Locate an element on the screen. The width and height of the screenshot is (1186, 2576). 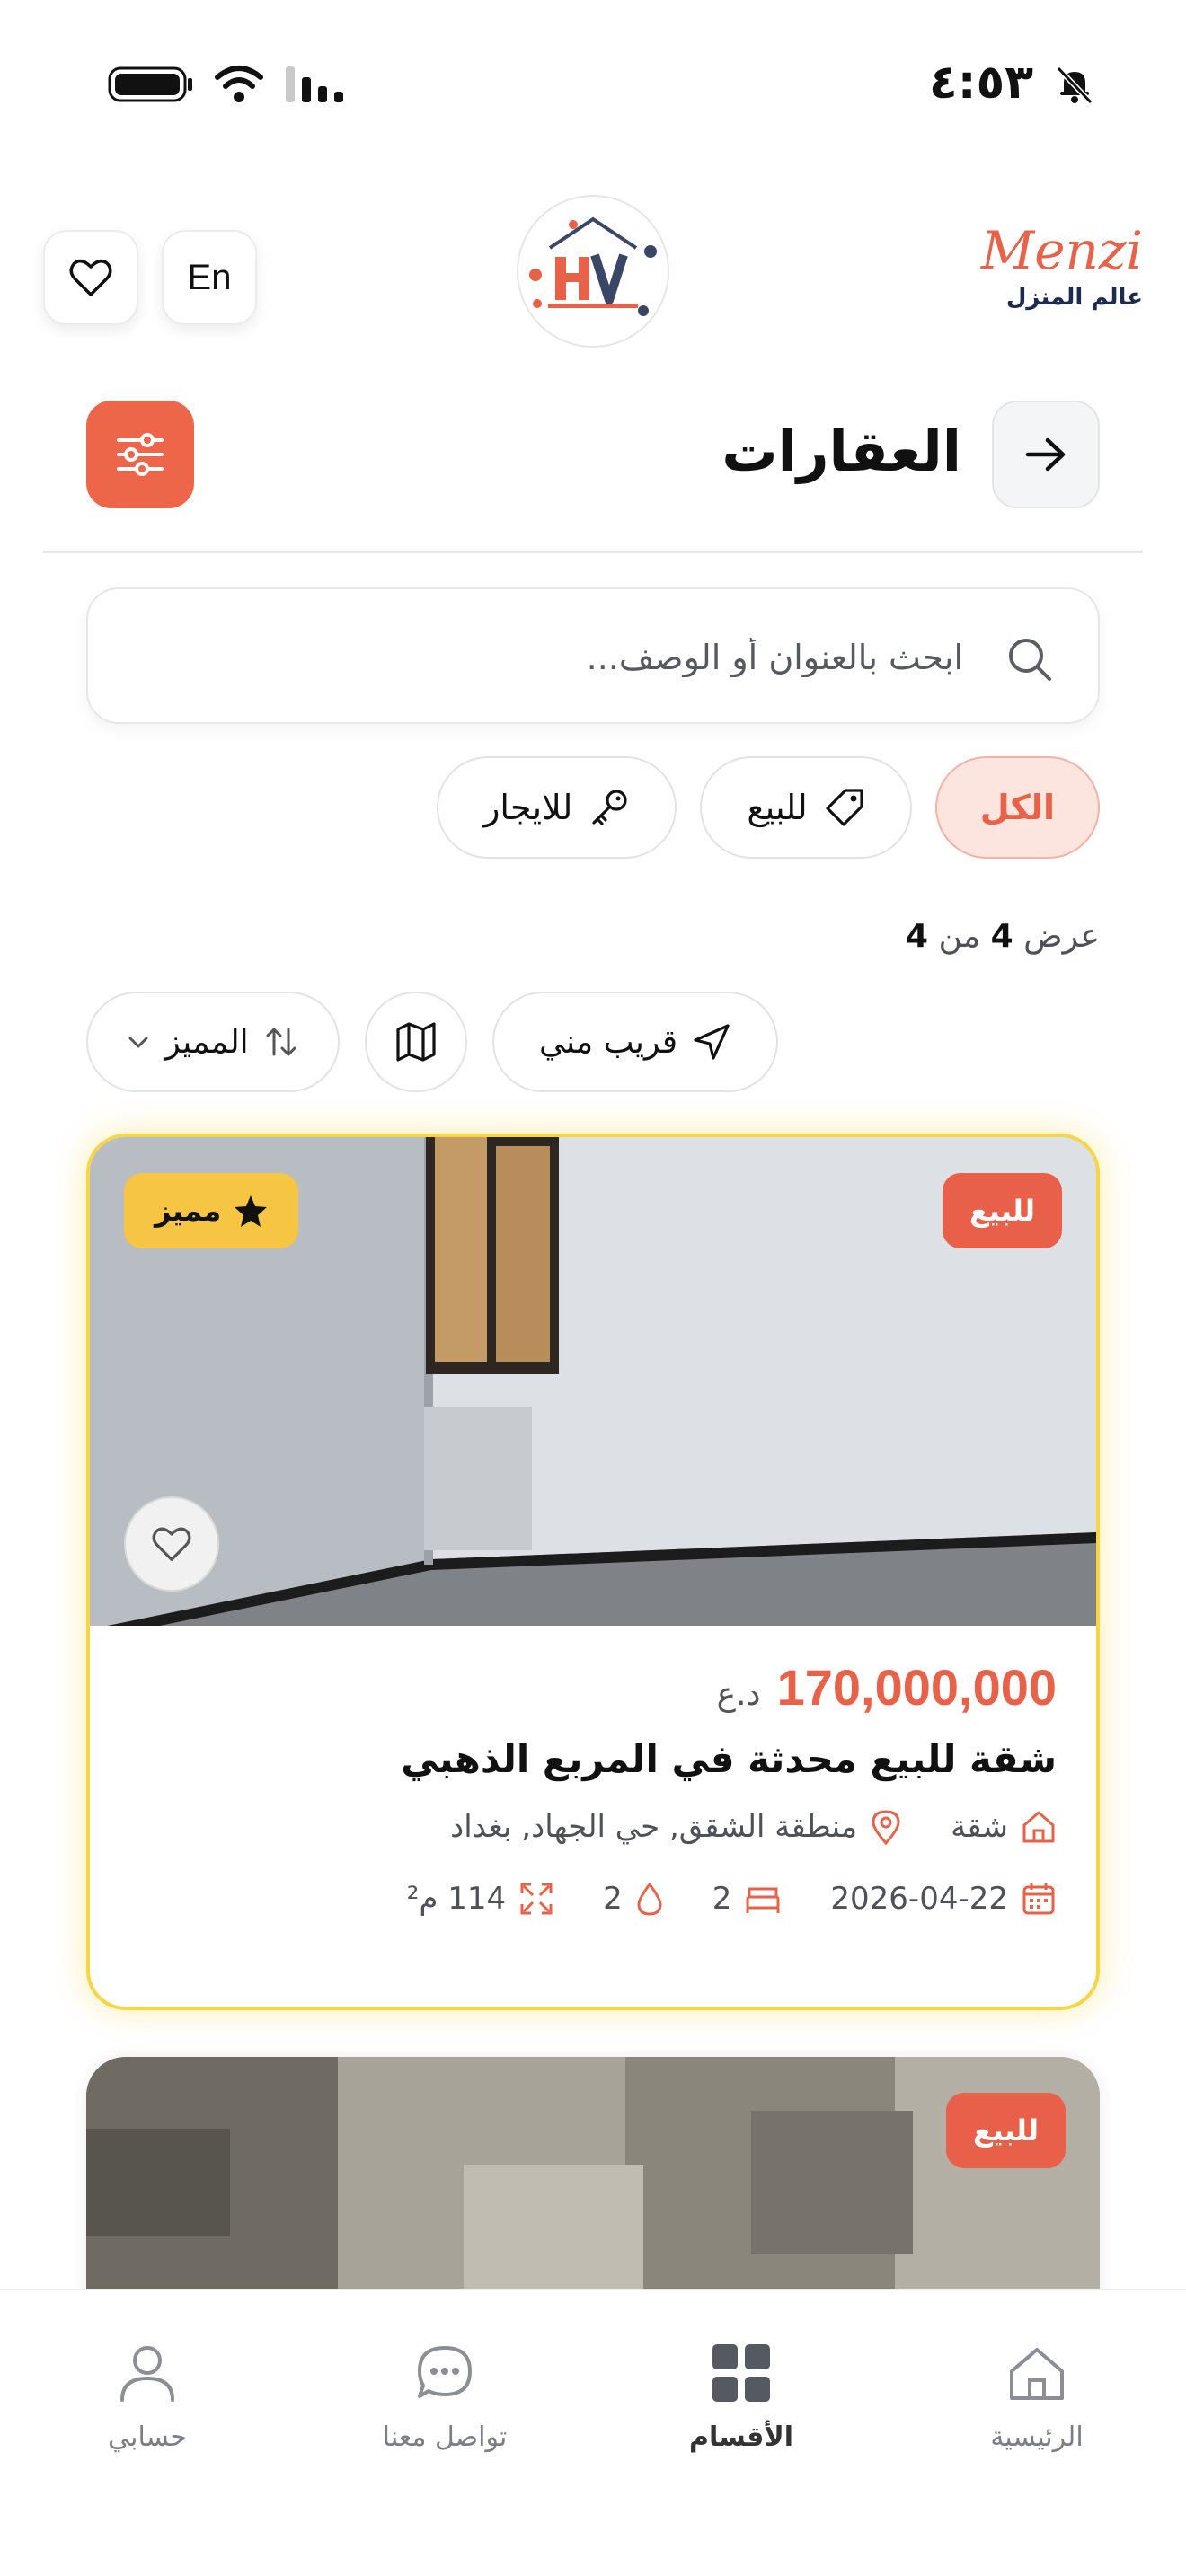
results-of: من is located at coordinates (959, 936).